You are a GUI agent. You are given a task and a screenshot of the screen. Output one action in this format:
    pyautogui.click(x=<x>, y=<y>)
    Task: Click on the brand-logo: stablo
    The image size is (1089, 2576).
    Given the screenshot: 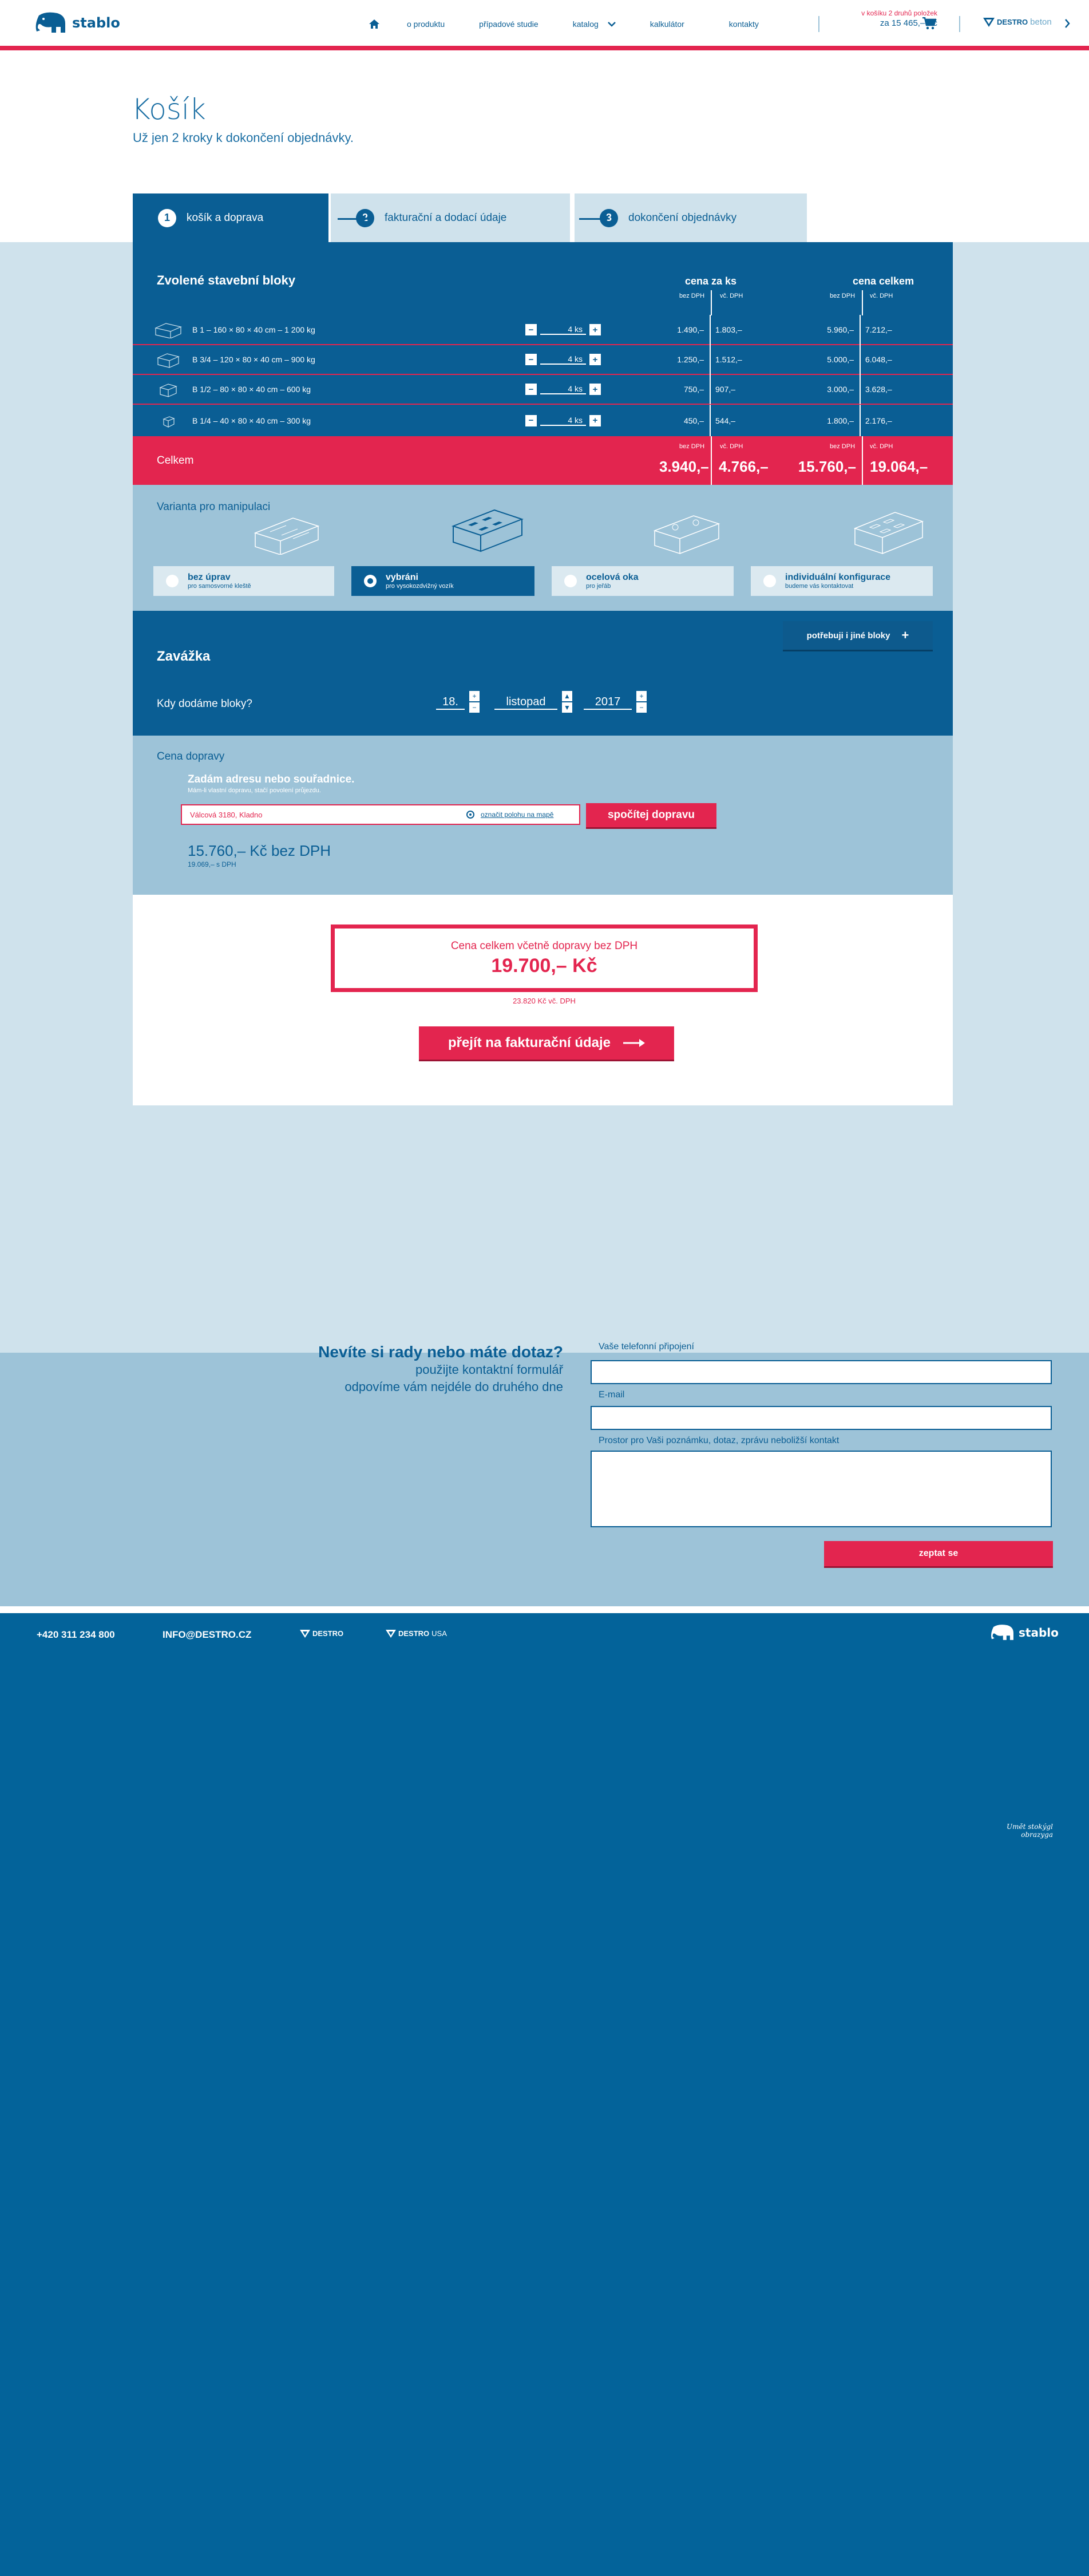 What is the action you would take?
    pyautogui.click(x=77, y=22)
    